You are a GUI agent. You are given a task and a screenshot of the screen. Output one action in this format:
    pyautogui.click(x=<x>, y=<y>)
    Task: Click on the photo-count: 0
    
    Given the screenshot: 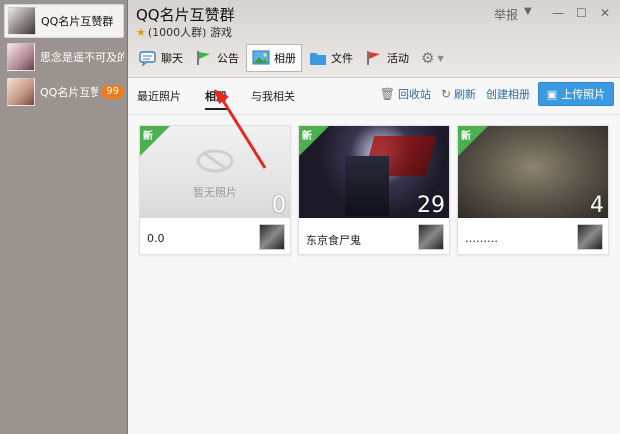 What is the action you would take?
    pyautogui.click(x=279, y=205)
    